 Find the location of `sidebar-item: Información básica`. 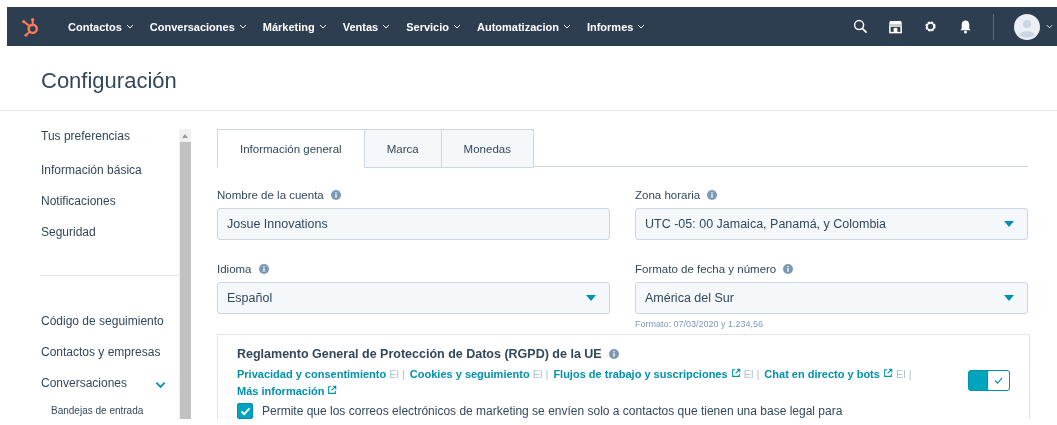

sidebar-item: Información básica is located at coordinates (103, 171).